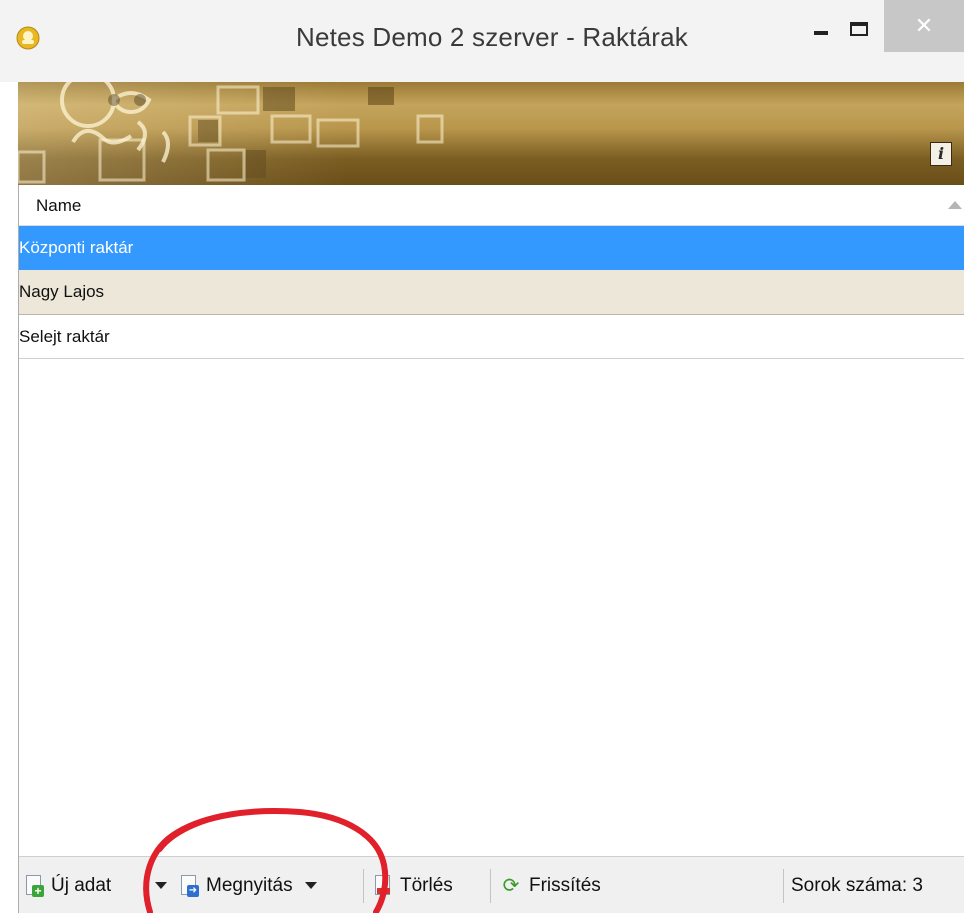 The image size is (964, 913). I want to click on maximize-button, so click(859, 29).